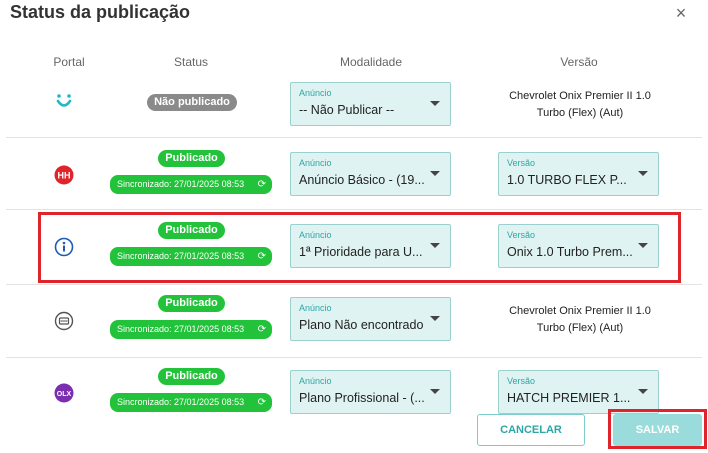 The height and width of the screenshot is (453, 708). What do you see at coordinates (371, 62) in the screenshot?
I see `column-header-modalidade: Modalidade` at bounding box center [371, 62].